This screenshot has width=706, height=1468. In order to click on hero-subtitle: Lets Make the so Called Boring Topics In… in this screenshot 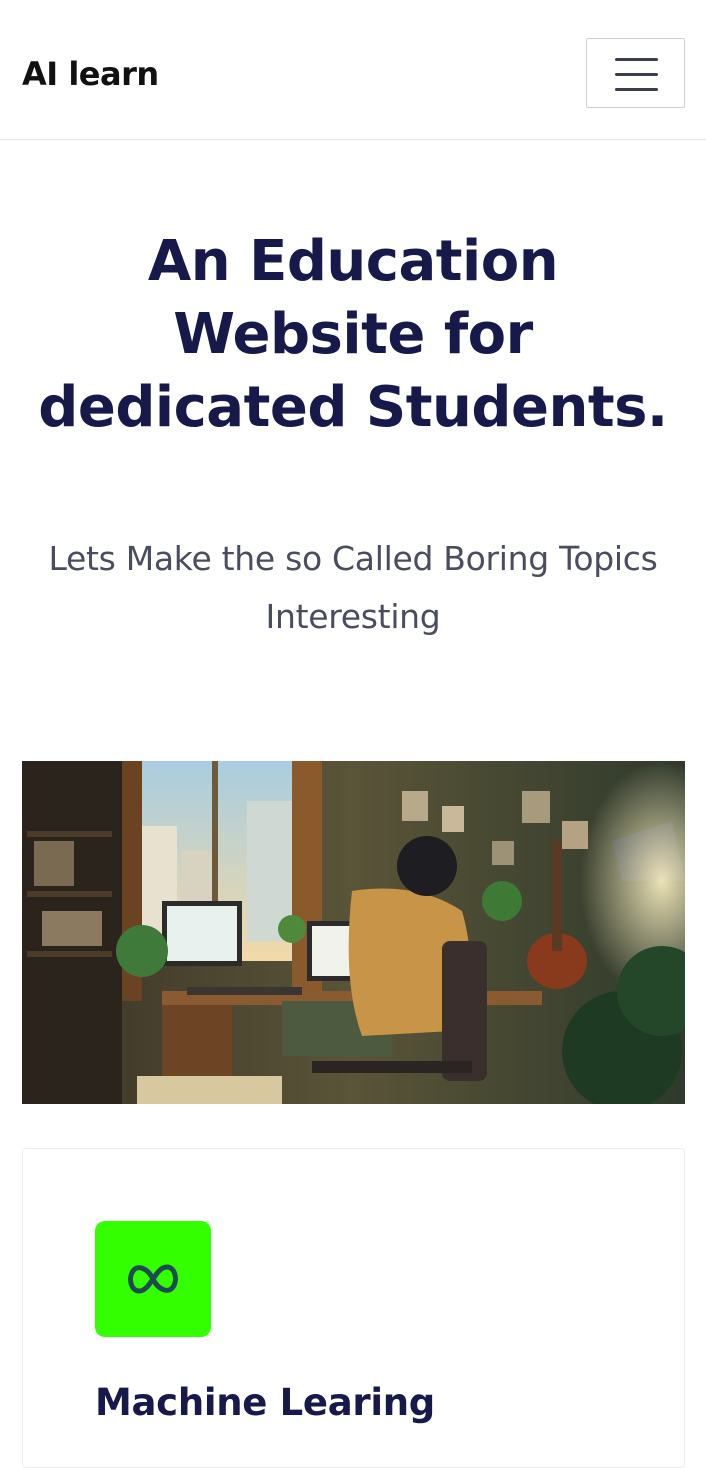, I will do `click(353, 587)`.